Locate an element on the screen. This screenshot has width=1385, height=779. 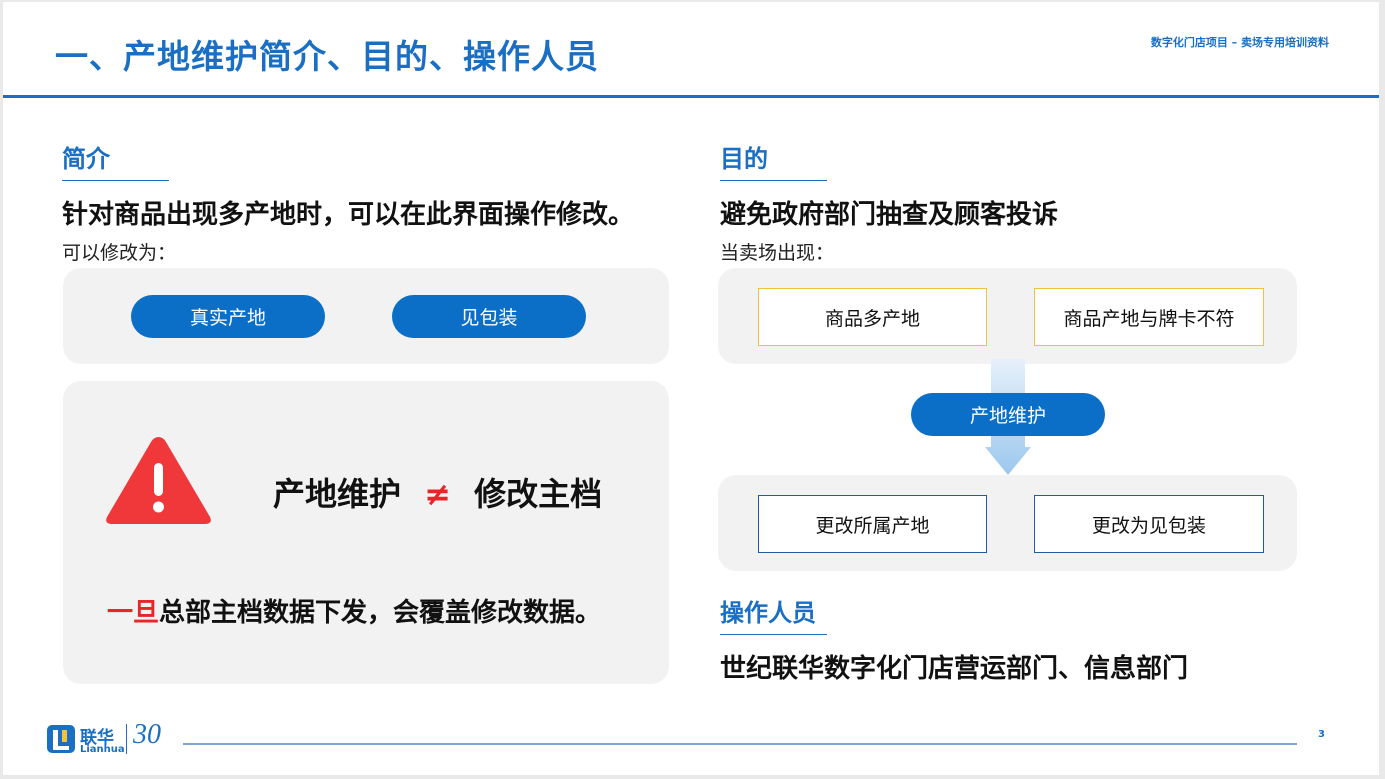
option-see-package: 见包装 is located at coordinates (489, 316).